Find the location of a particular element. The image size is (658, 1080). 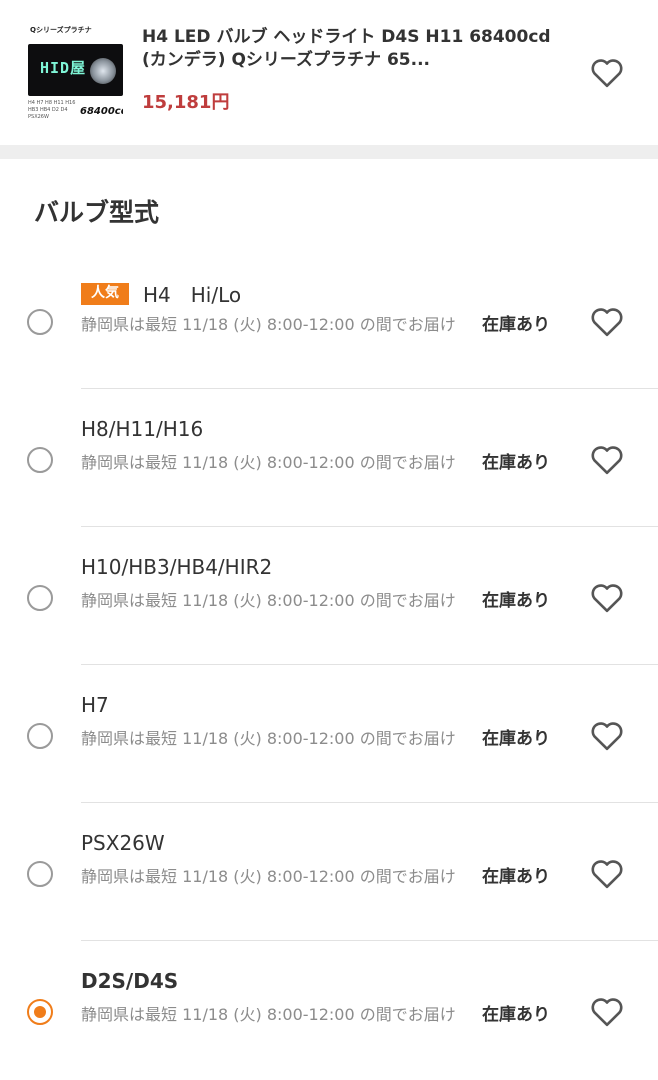

popular-badge: 人気 is located at coordinates (105, 293).